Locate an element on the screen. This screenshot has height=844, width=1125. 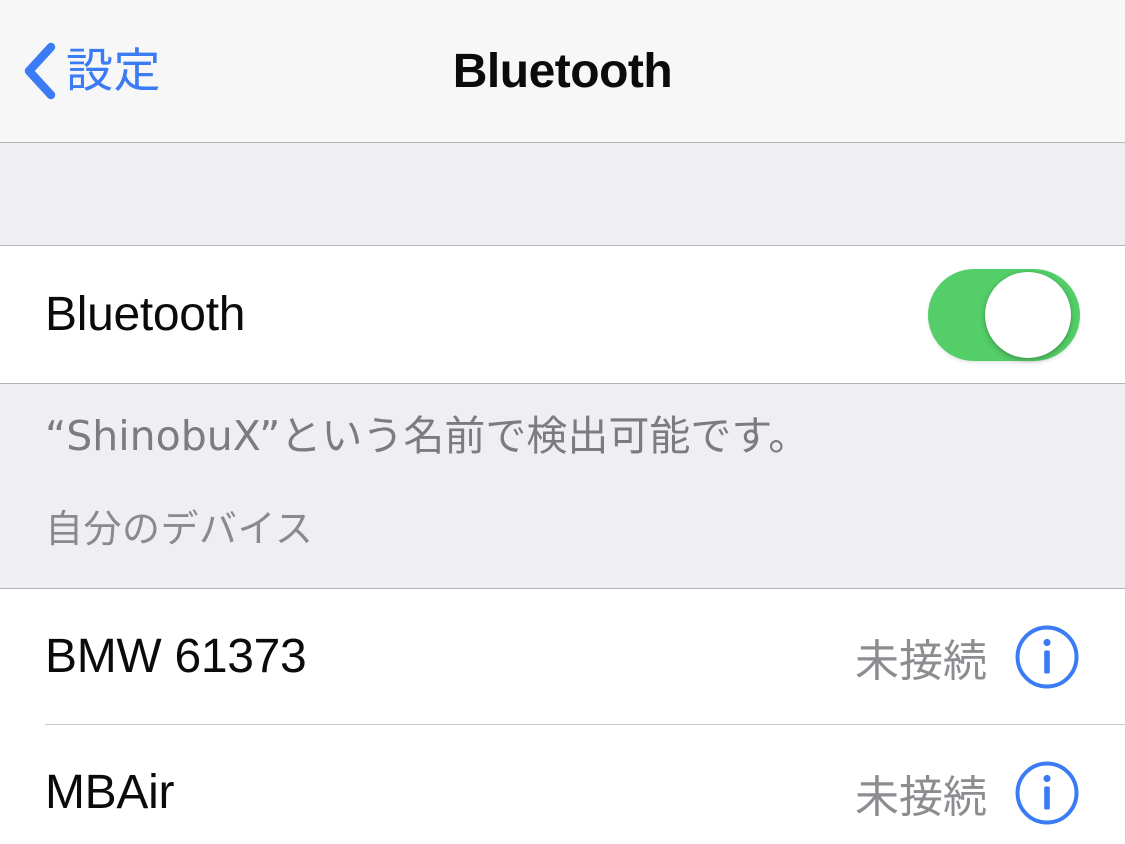
page-title: Bluetooth is located at coordinates (562, 71).